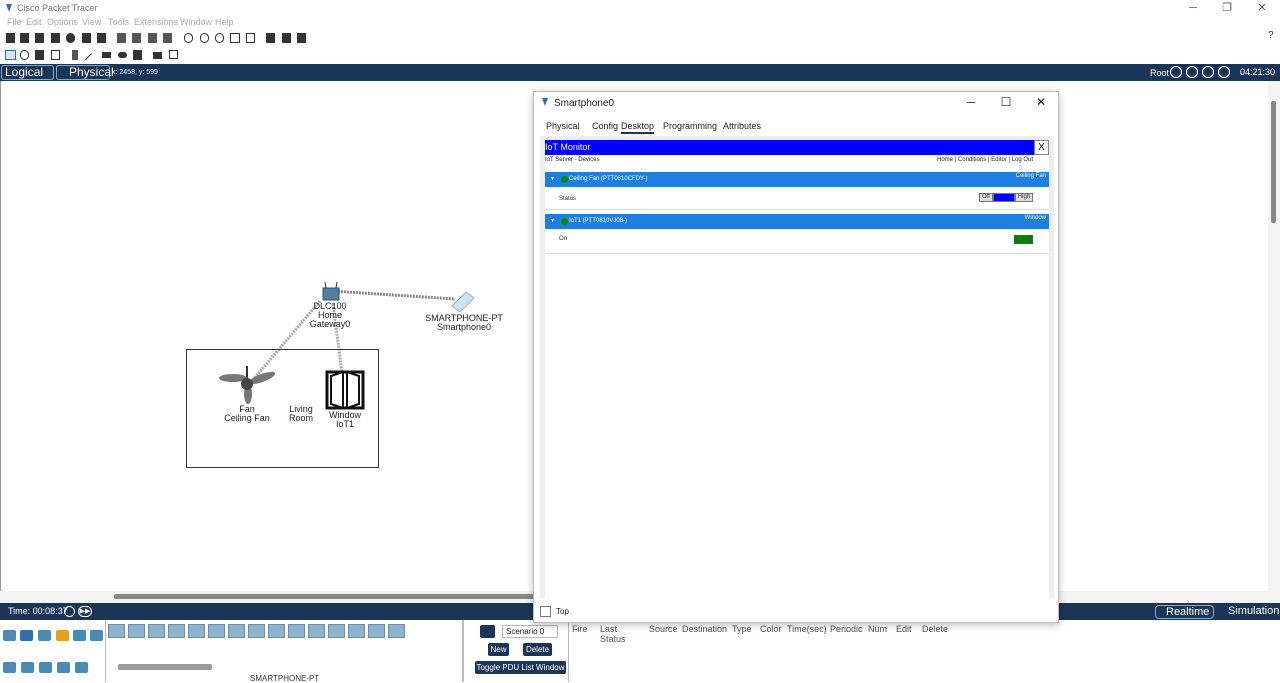  What do you see at coordinates (167, 38) in the screenshot?
I see `redo-icon` at bounding box center [167, 38].